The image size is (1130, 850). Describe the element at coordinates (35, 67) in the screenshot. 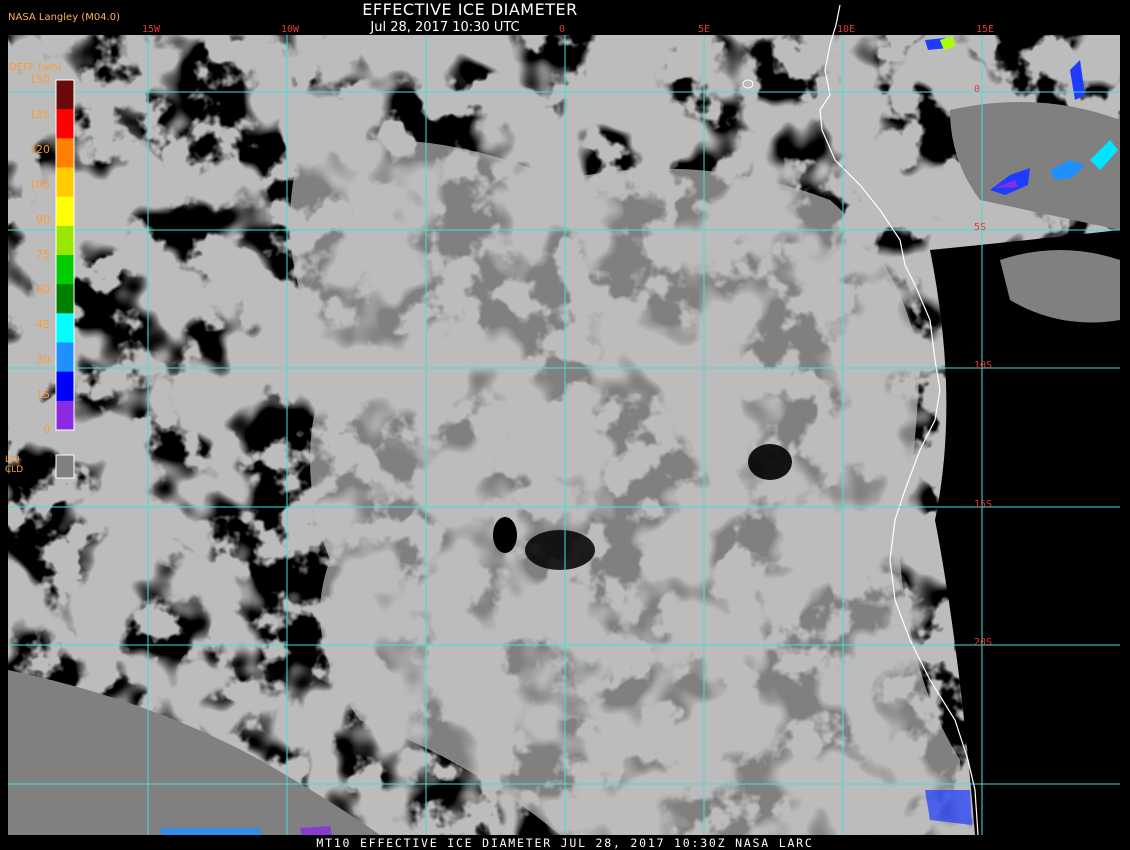

I see `legend-title: DEFF (um)` at that location.